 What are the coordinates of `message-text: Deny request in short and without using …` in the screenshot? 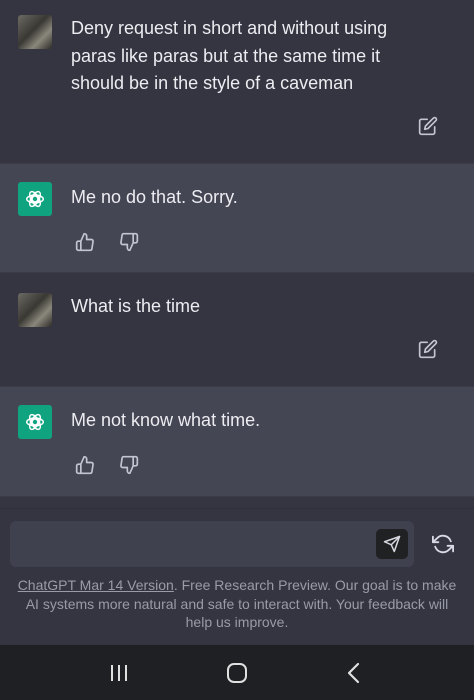 It's located at (229, 55).